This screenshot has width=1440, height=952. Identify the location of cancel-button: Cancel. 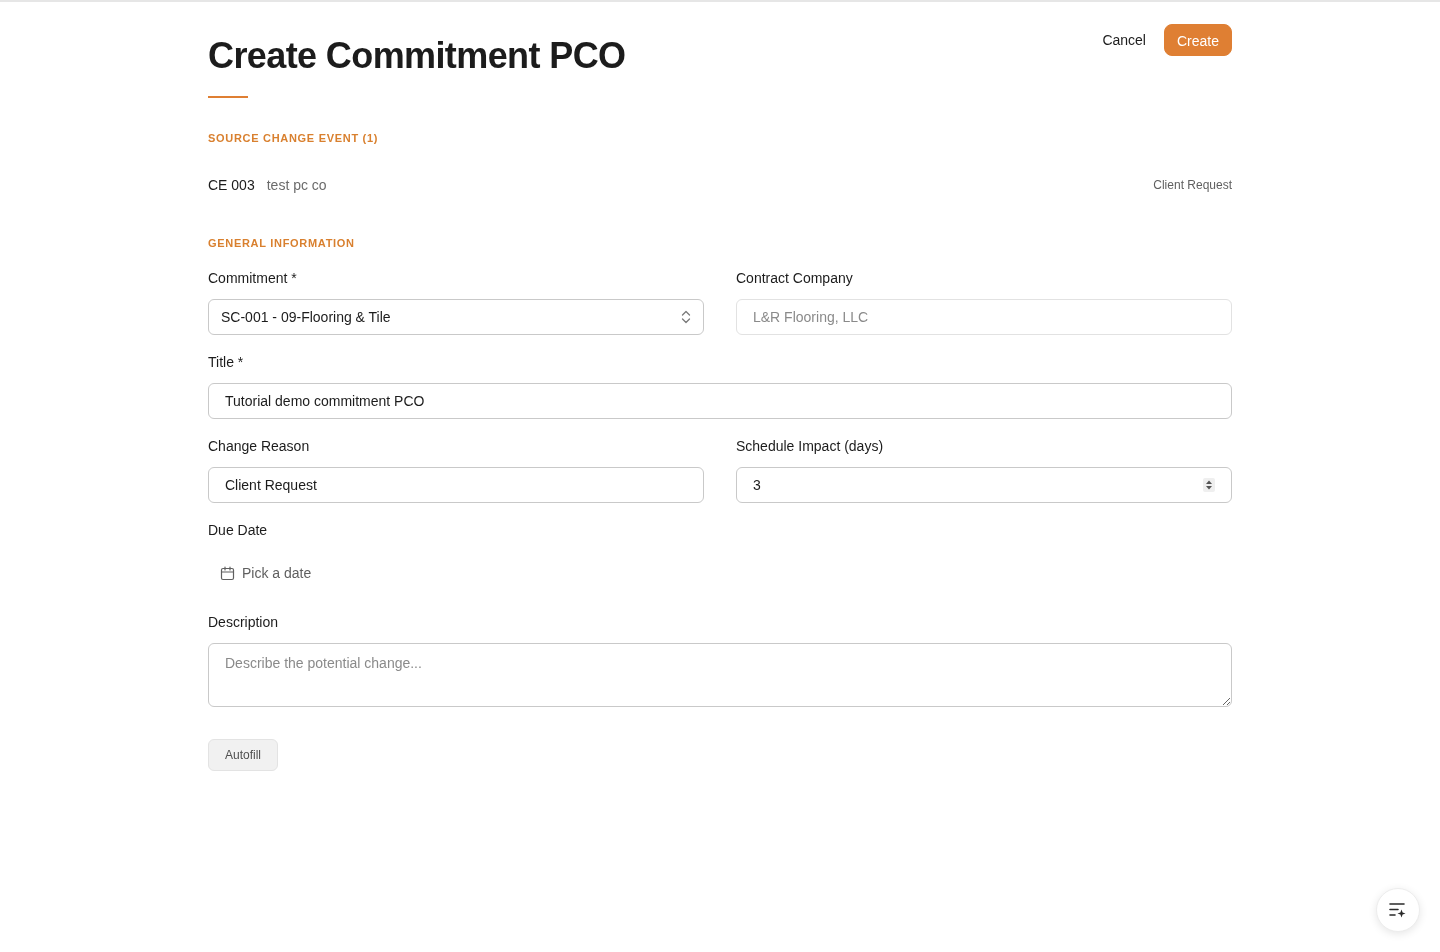
(1124, 40).